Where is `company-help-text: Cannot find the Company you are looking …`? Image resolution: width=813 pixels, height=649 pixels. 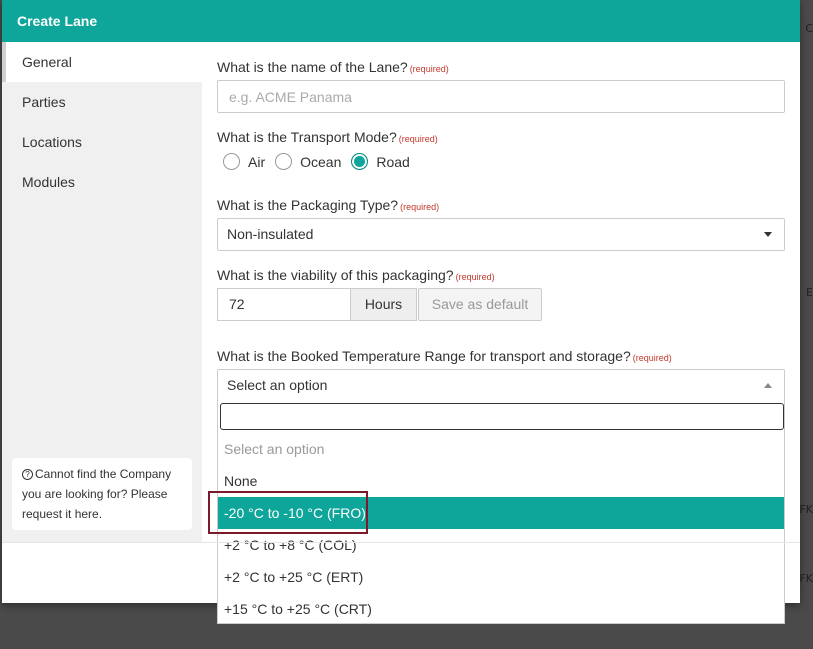 company-help-text: Cannot find the Company you are looking … is located at coordinates (97, 494).